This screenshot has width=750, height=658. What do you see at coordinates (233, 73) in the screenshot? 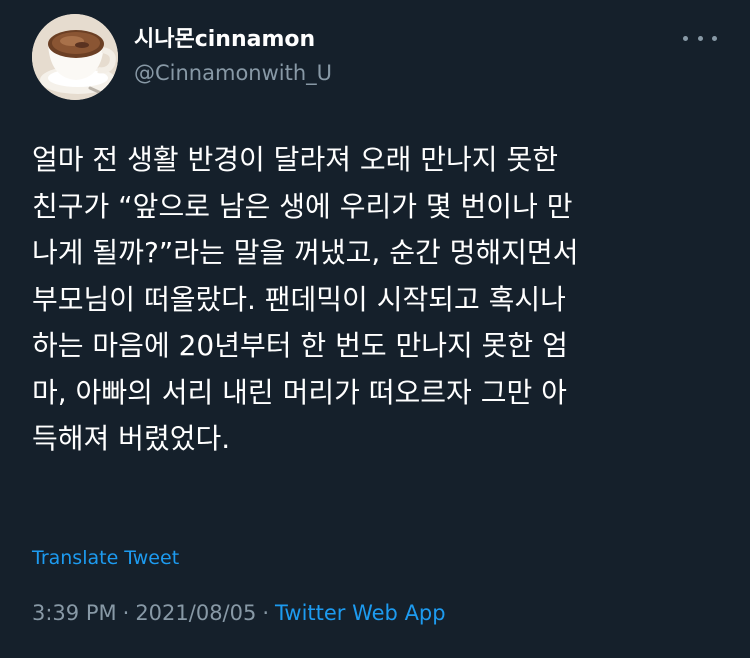
I see `user-handle: @Cinnamonwith_U` at bounding box center [233, 73].